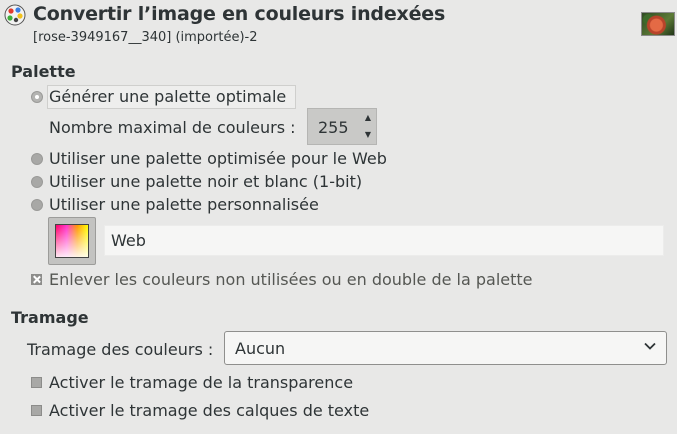 This screenshot has height=434, width=677. What do you see at coordinates (36, 410) in the screenshot?
I see `text-layer-dither-checkbox` at bounding box center [36, 410].